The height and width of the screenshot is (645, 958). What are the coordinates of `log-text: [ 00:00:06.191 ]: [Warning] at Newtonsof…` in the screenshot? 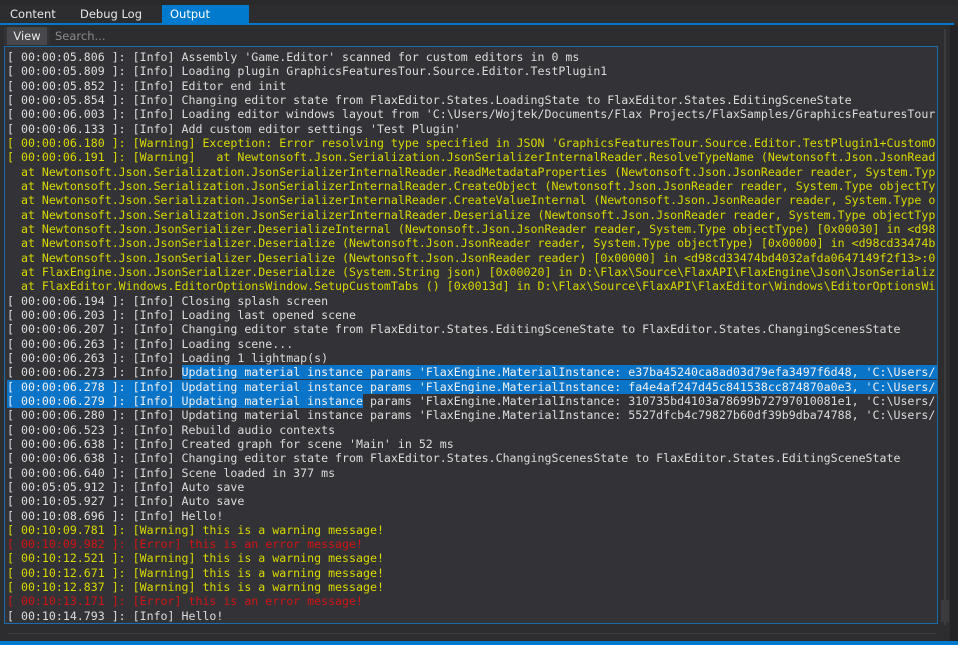 It's located at (471, 157).